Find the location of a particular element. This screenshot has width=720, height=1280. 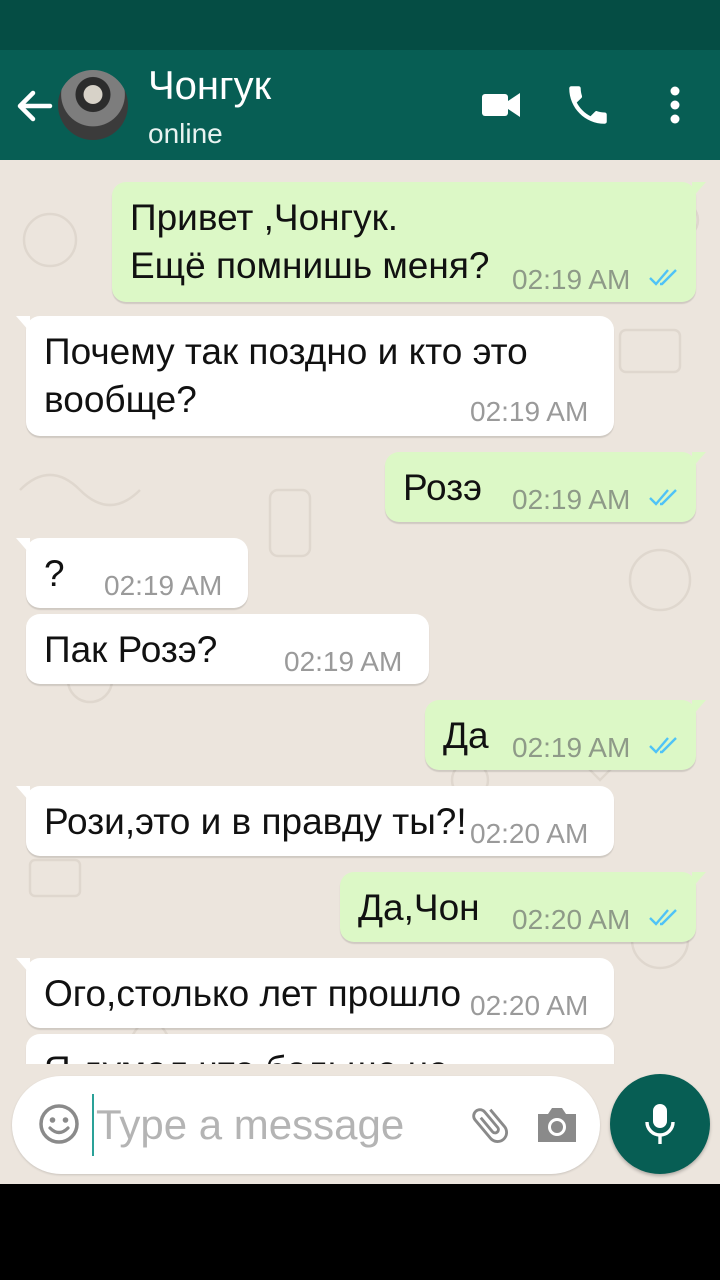

video-call-icon is located at coordinates (501, 105).